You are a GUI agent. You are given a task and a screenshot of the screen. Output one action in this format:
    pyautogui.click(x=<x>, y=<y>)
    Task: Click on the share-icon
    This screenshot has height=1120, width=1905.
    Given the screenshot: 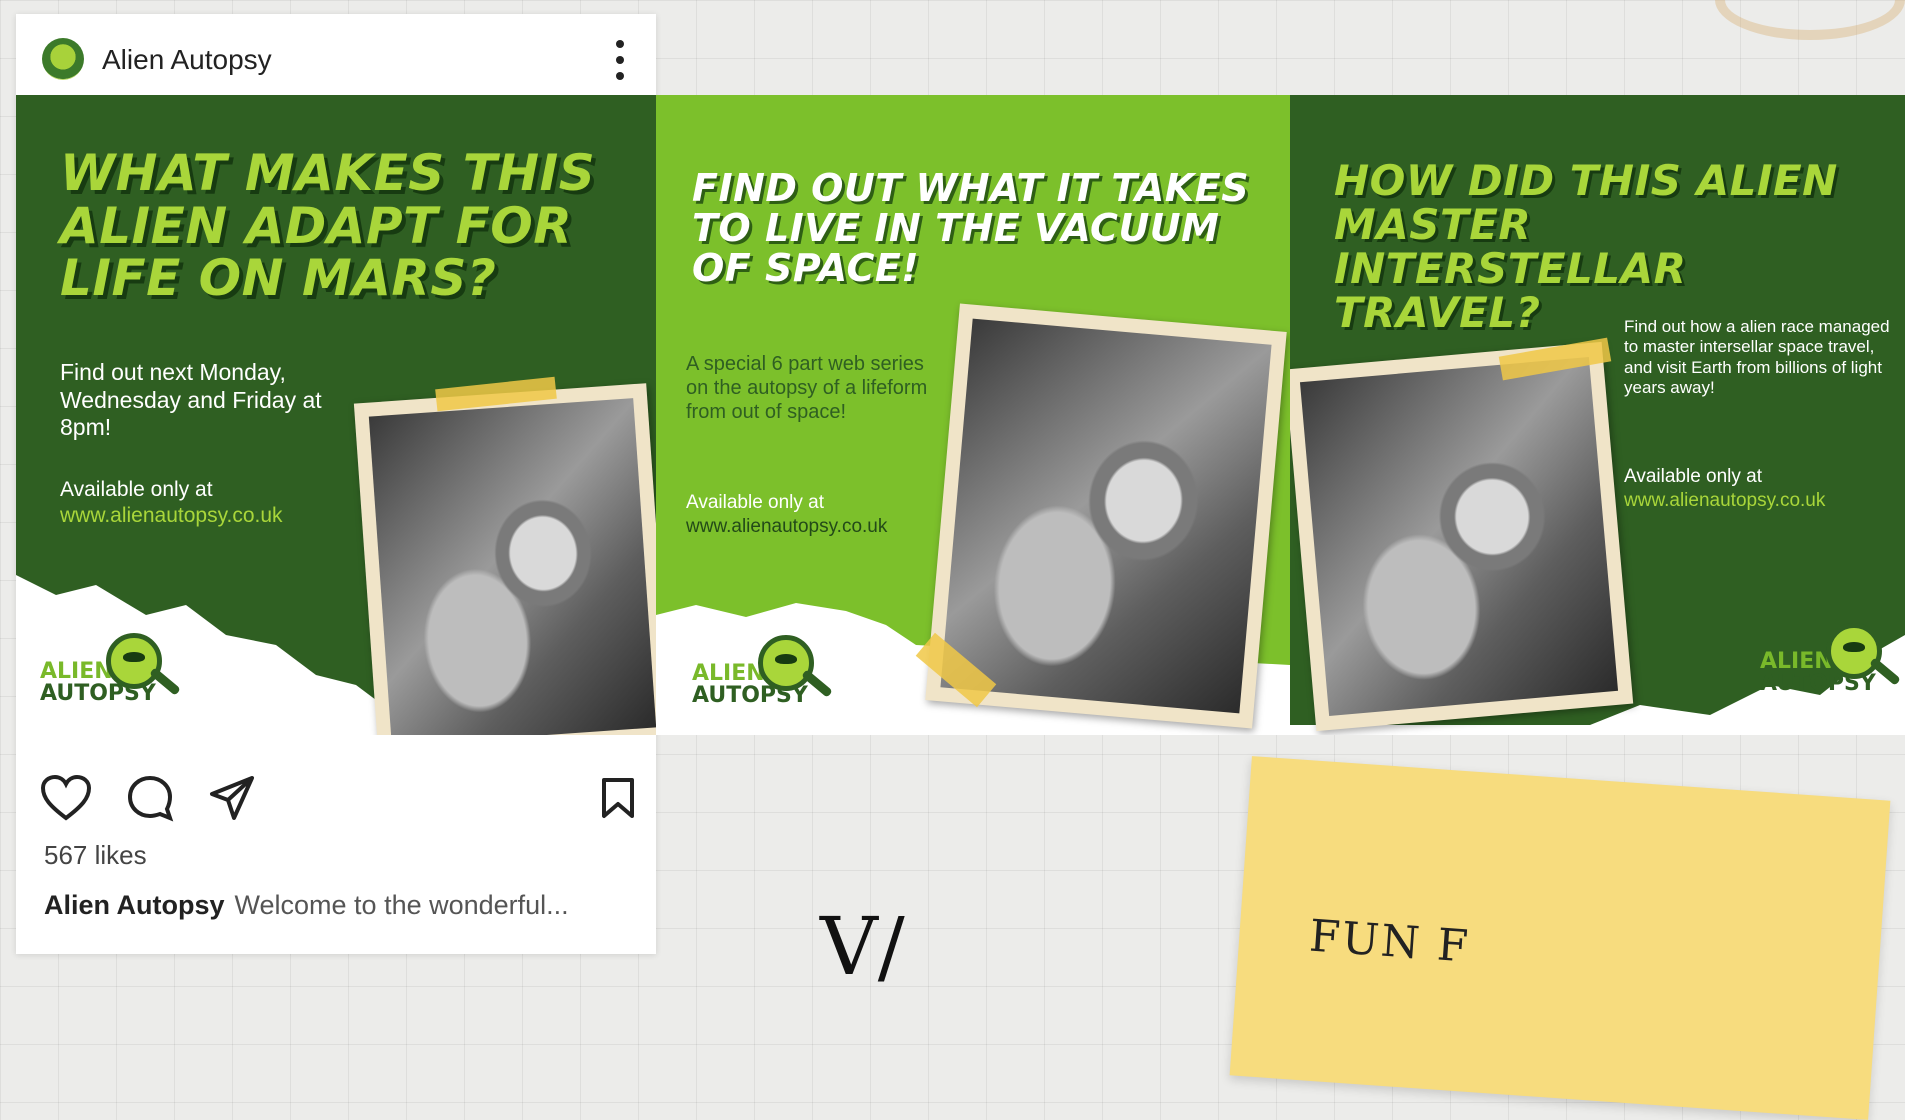 What is the action you would take?
    pyautogui.click(x=232, y=798)
    